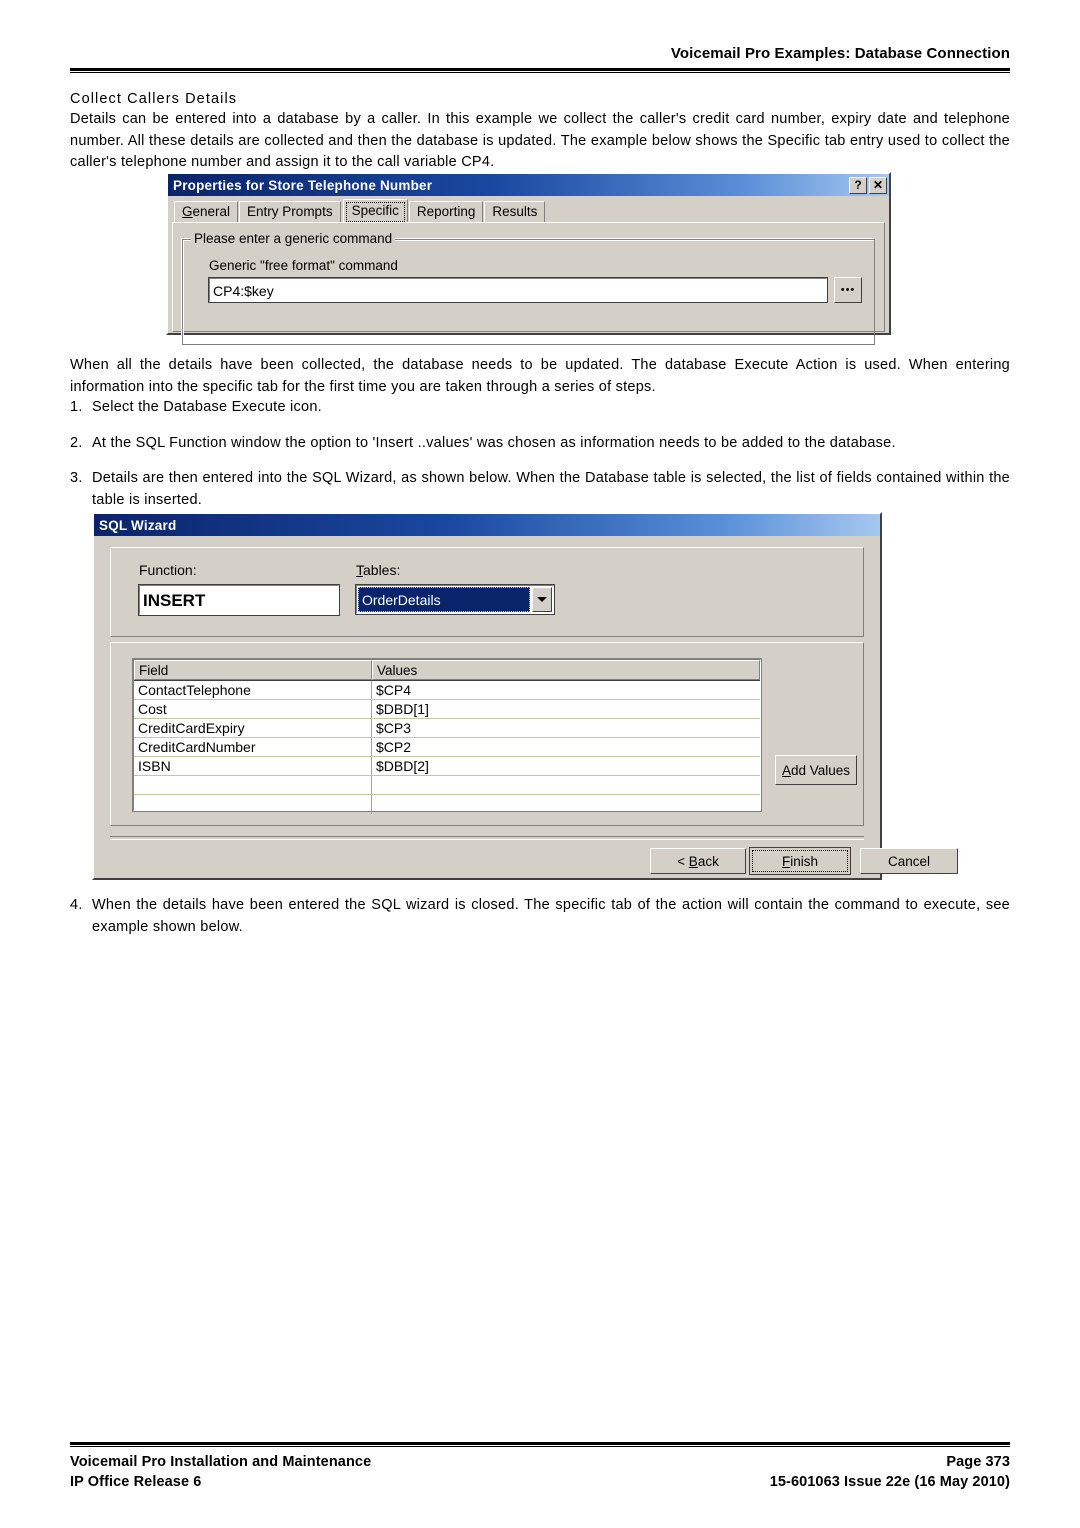 This screenshot has width=1080, height=1528. I want to click on back-label-rest: ack, so click(708, 861).